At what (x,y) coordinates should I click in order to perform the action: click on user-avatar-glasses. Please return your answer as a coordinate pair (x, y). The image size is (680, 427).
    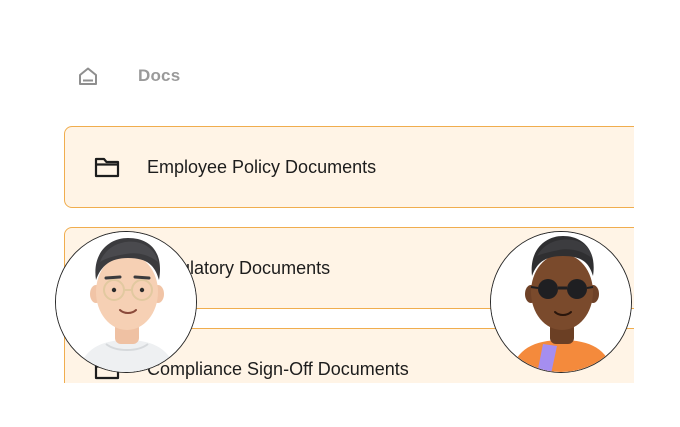
    Looking at the image, I should click on (126, 302).